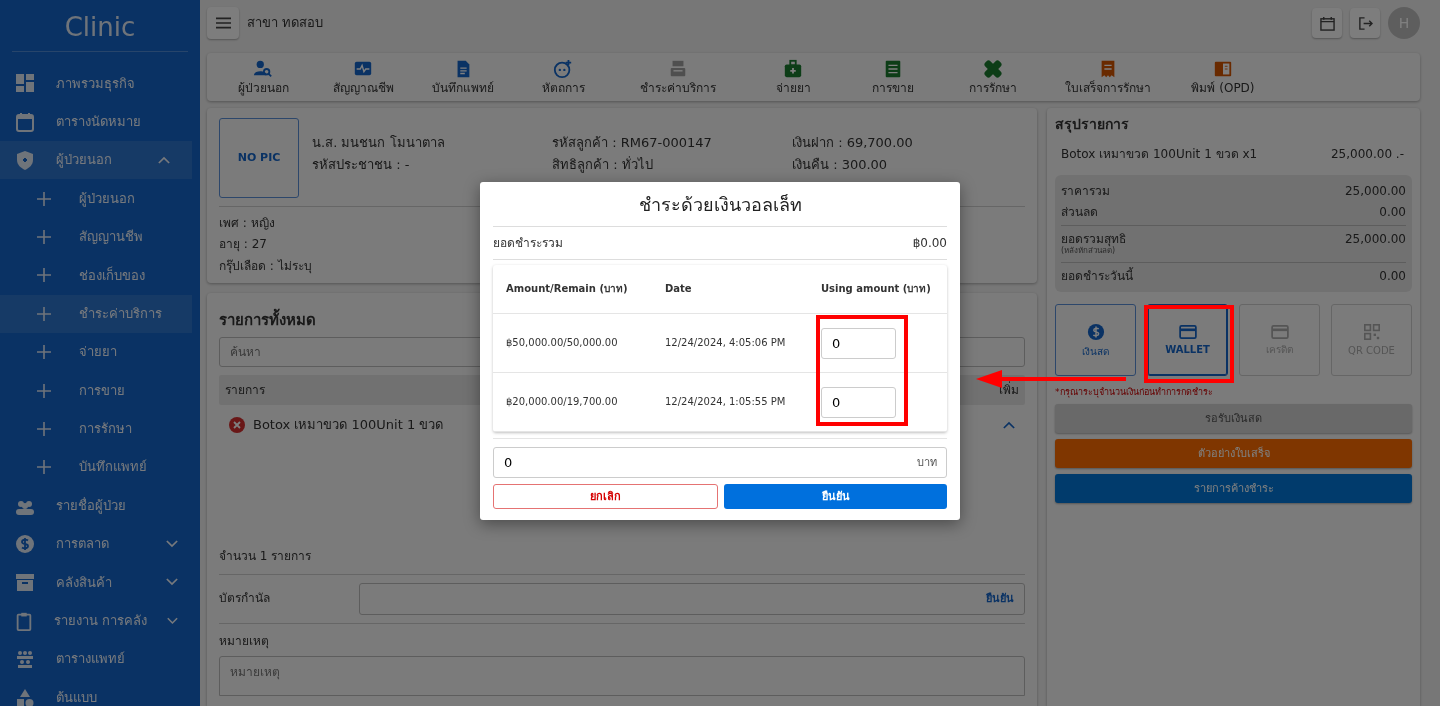 Image resolution: width=1440 pixels, height=706 pixels. Describe the element at coordinates (1009, 390) in the screenshot. I see `column-header: เพิ่ม` at that location.